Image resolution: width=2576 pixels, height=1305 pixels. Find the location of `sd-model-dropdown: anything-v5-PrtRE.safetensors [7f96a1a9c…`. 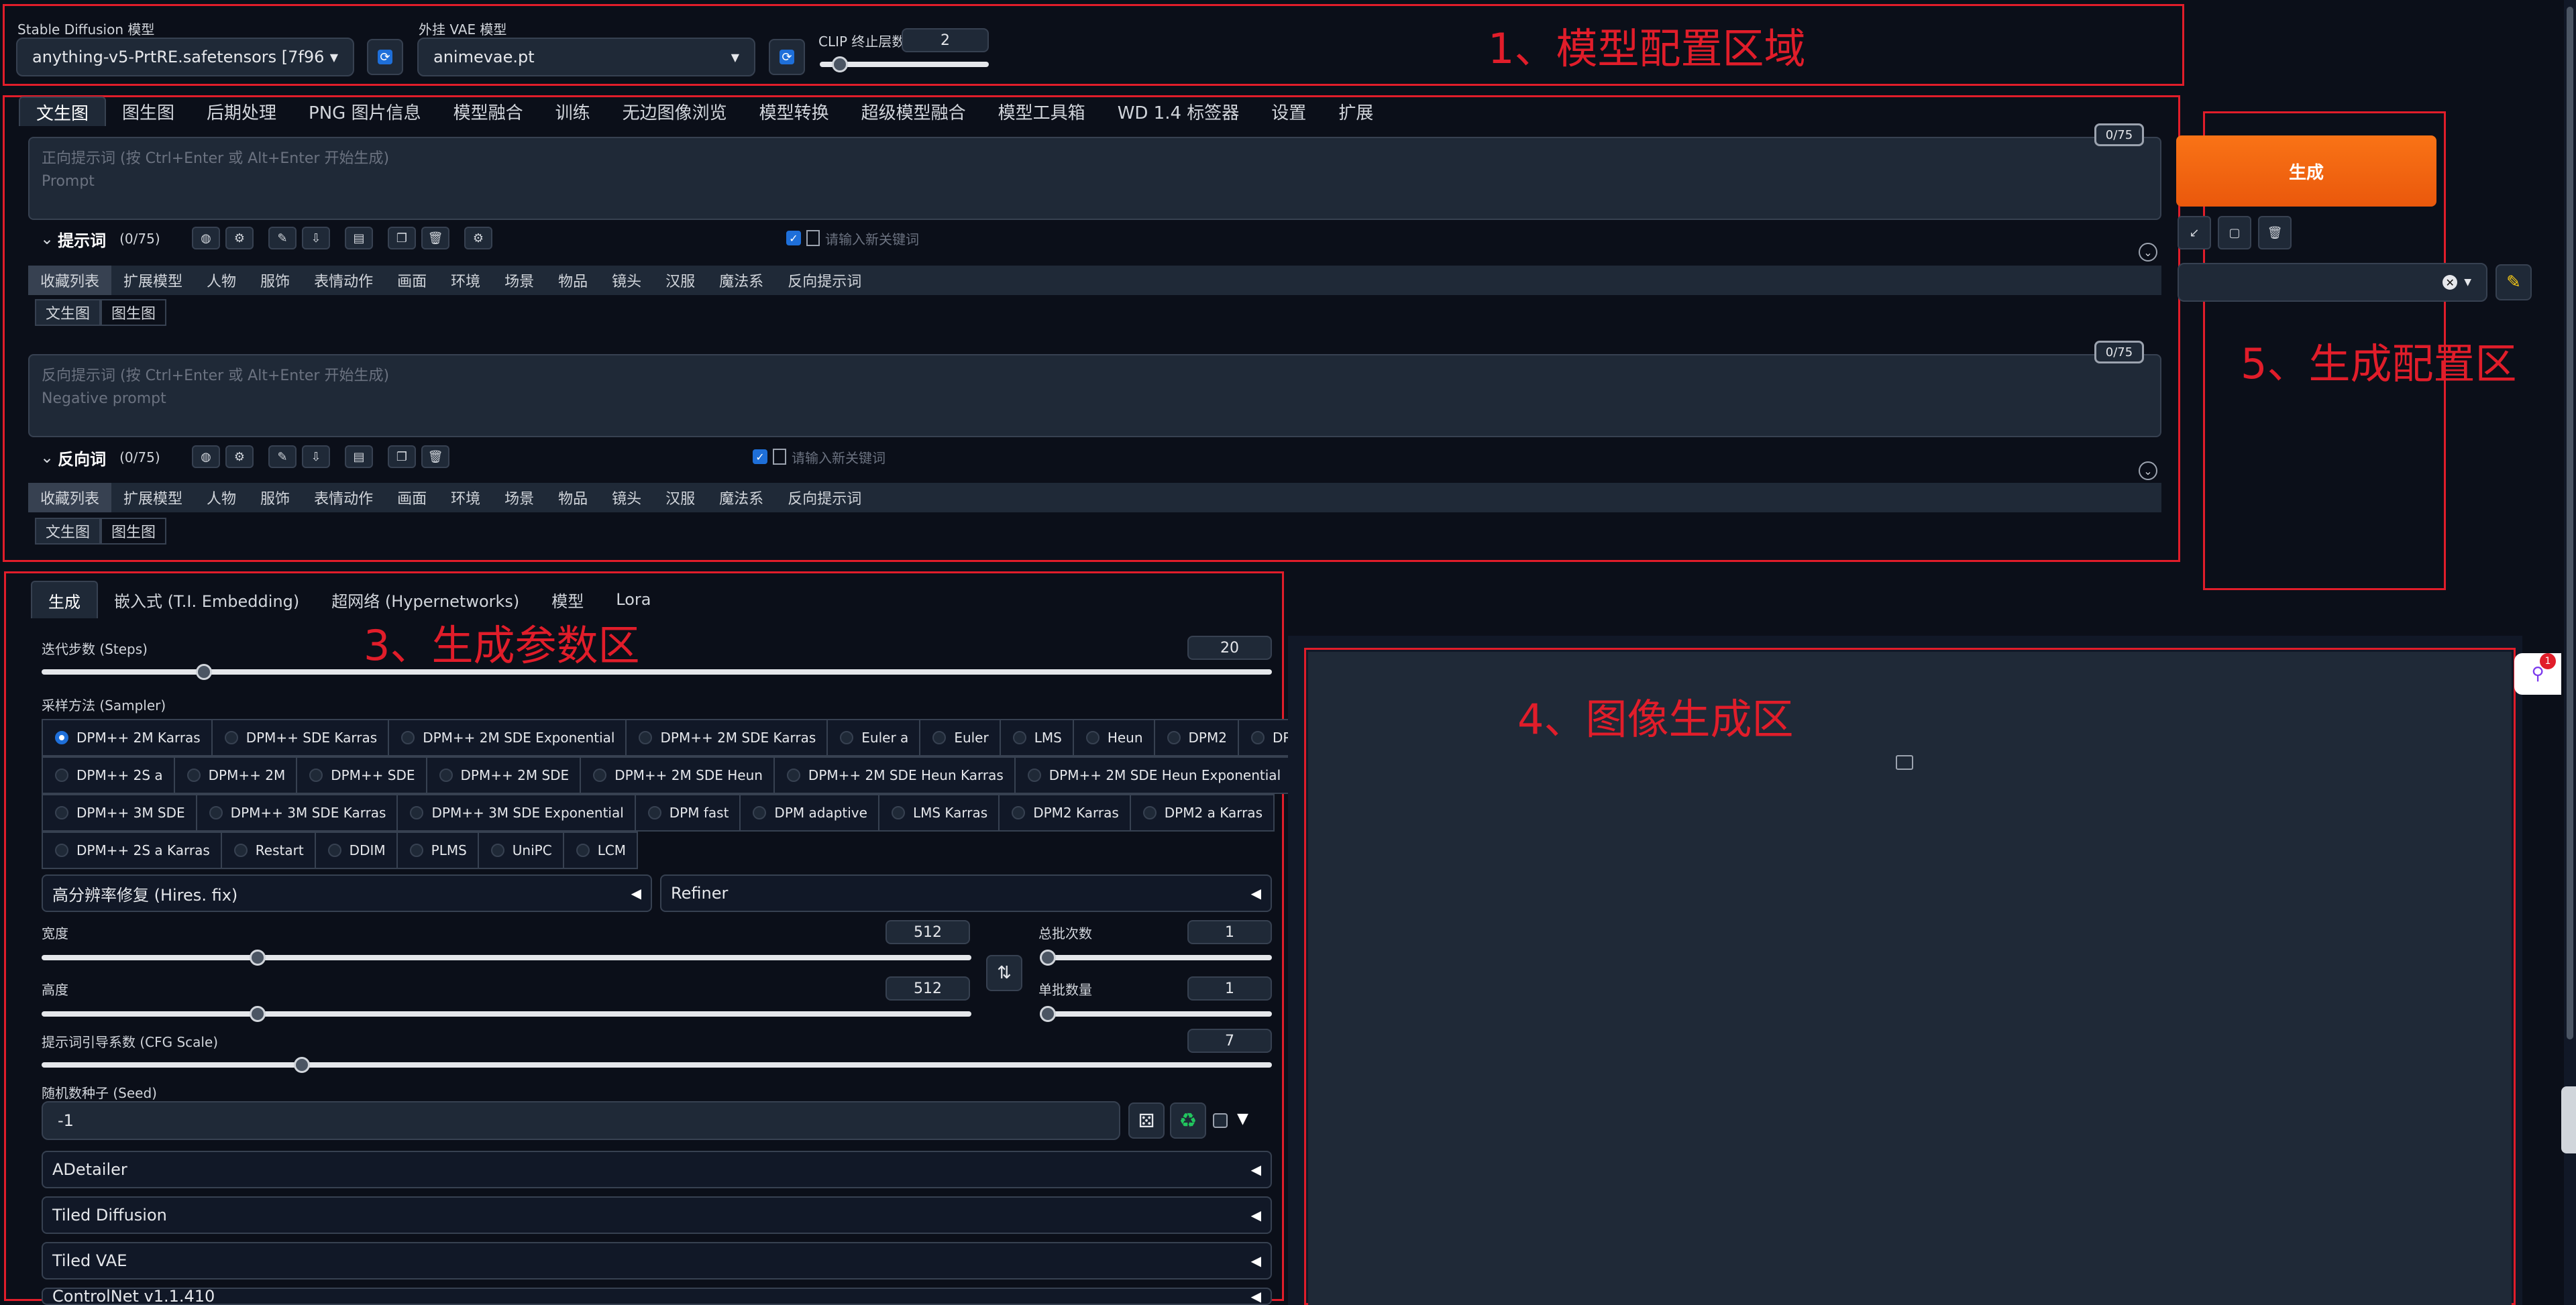

sd-model-dropdown: anything-v5-PrtRE.safetensors [7f96a1a9c… is located at coordinates (185, 57).